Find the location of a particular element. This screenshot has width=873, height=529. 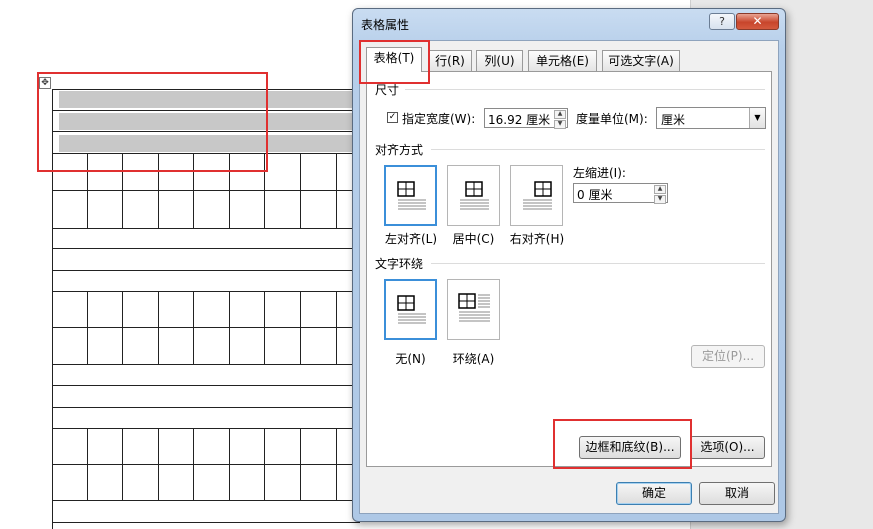

wrap-around-icon is located at coordinates (474, 307).